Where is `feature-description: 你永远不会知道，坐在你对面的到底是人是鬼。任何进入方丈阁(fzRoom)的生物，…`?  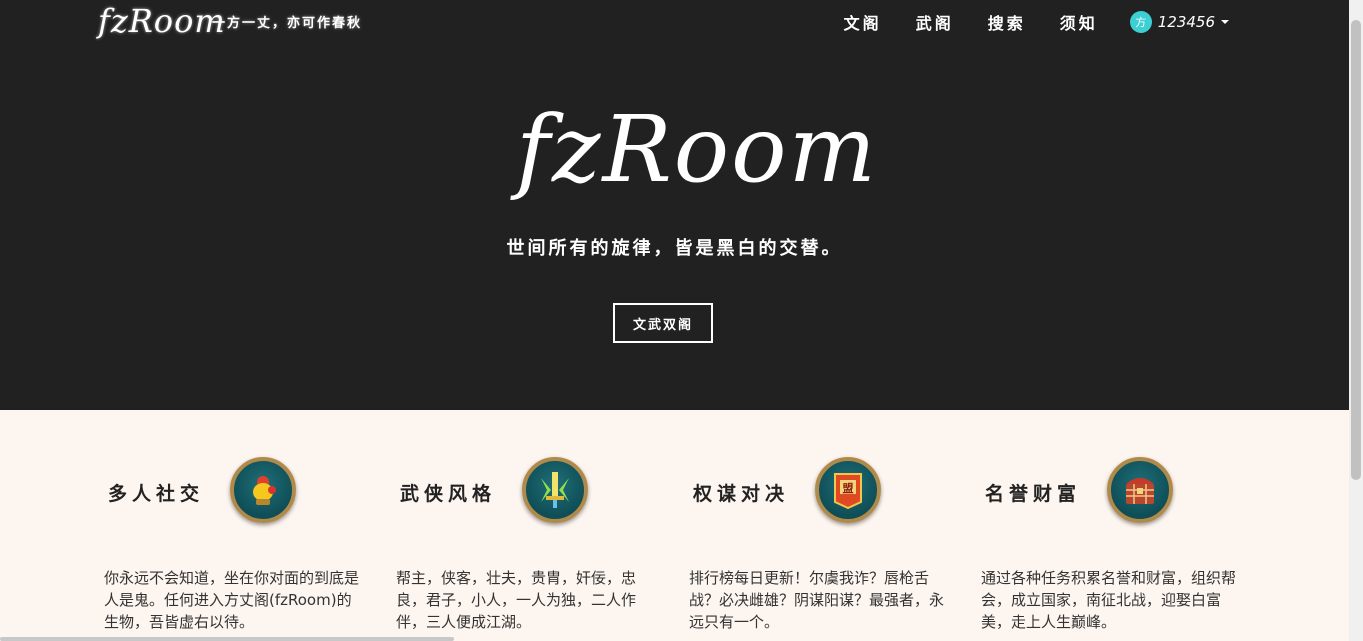 feature-description: 你永远不会知道，坐在你对面的到底是人是鬼。任何进入方丈阁(fzRoom)的生物，… is located at coordinates (232, 600).